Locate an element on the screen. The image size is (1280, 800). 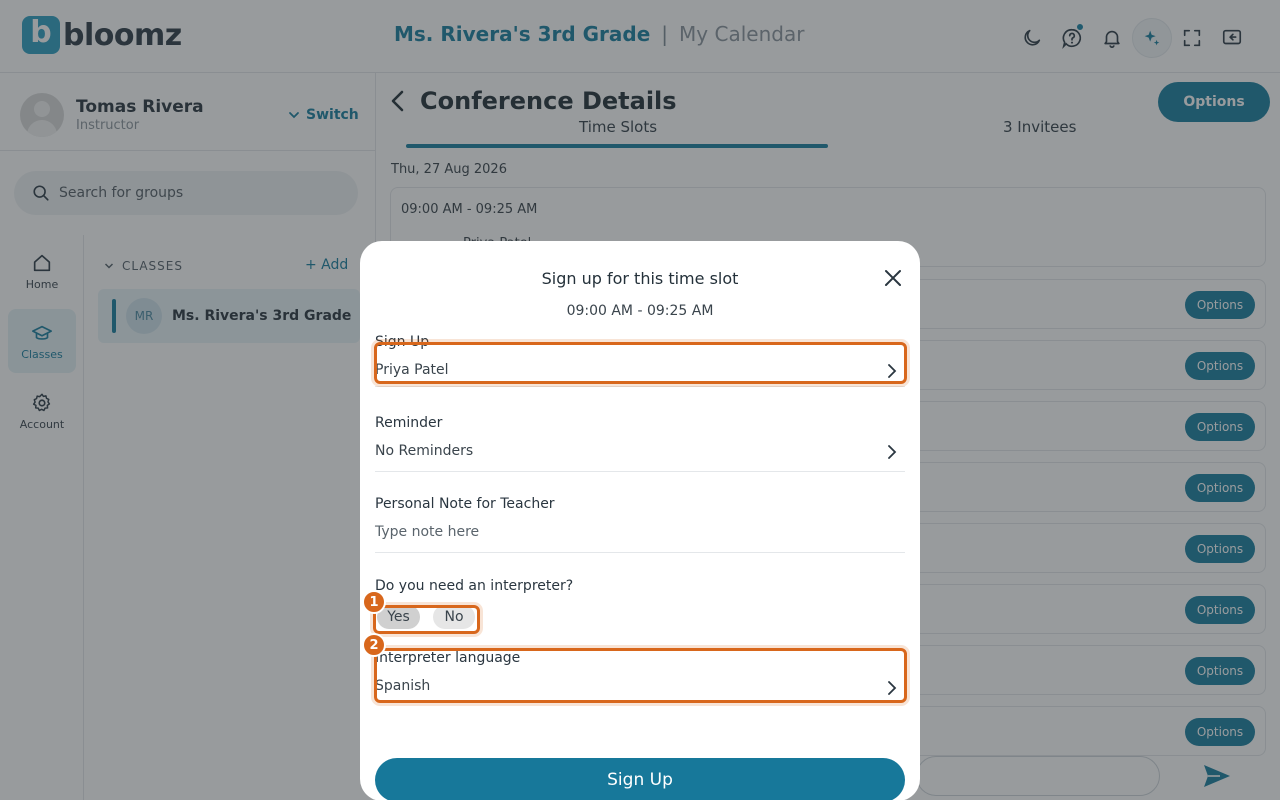
interpreter-question: Do you need an interpreter? is located at coordinates (474, 586).